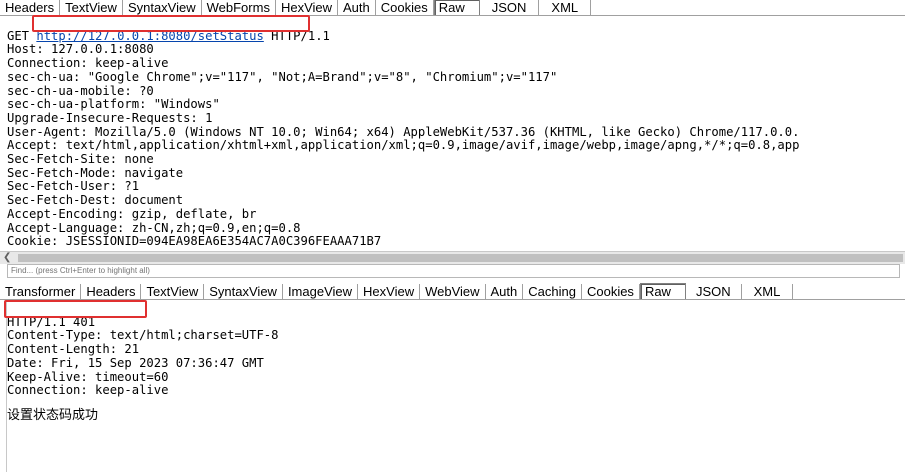  Describe the element at coordinates (143, 335) in the screenshot. I see `response-header-line: Content-Type: text/html;charset=UTF-8` at that location.